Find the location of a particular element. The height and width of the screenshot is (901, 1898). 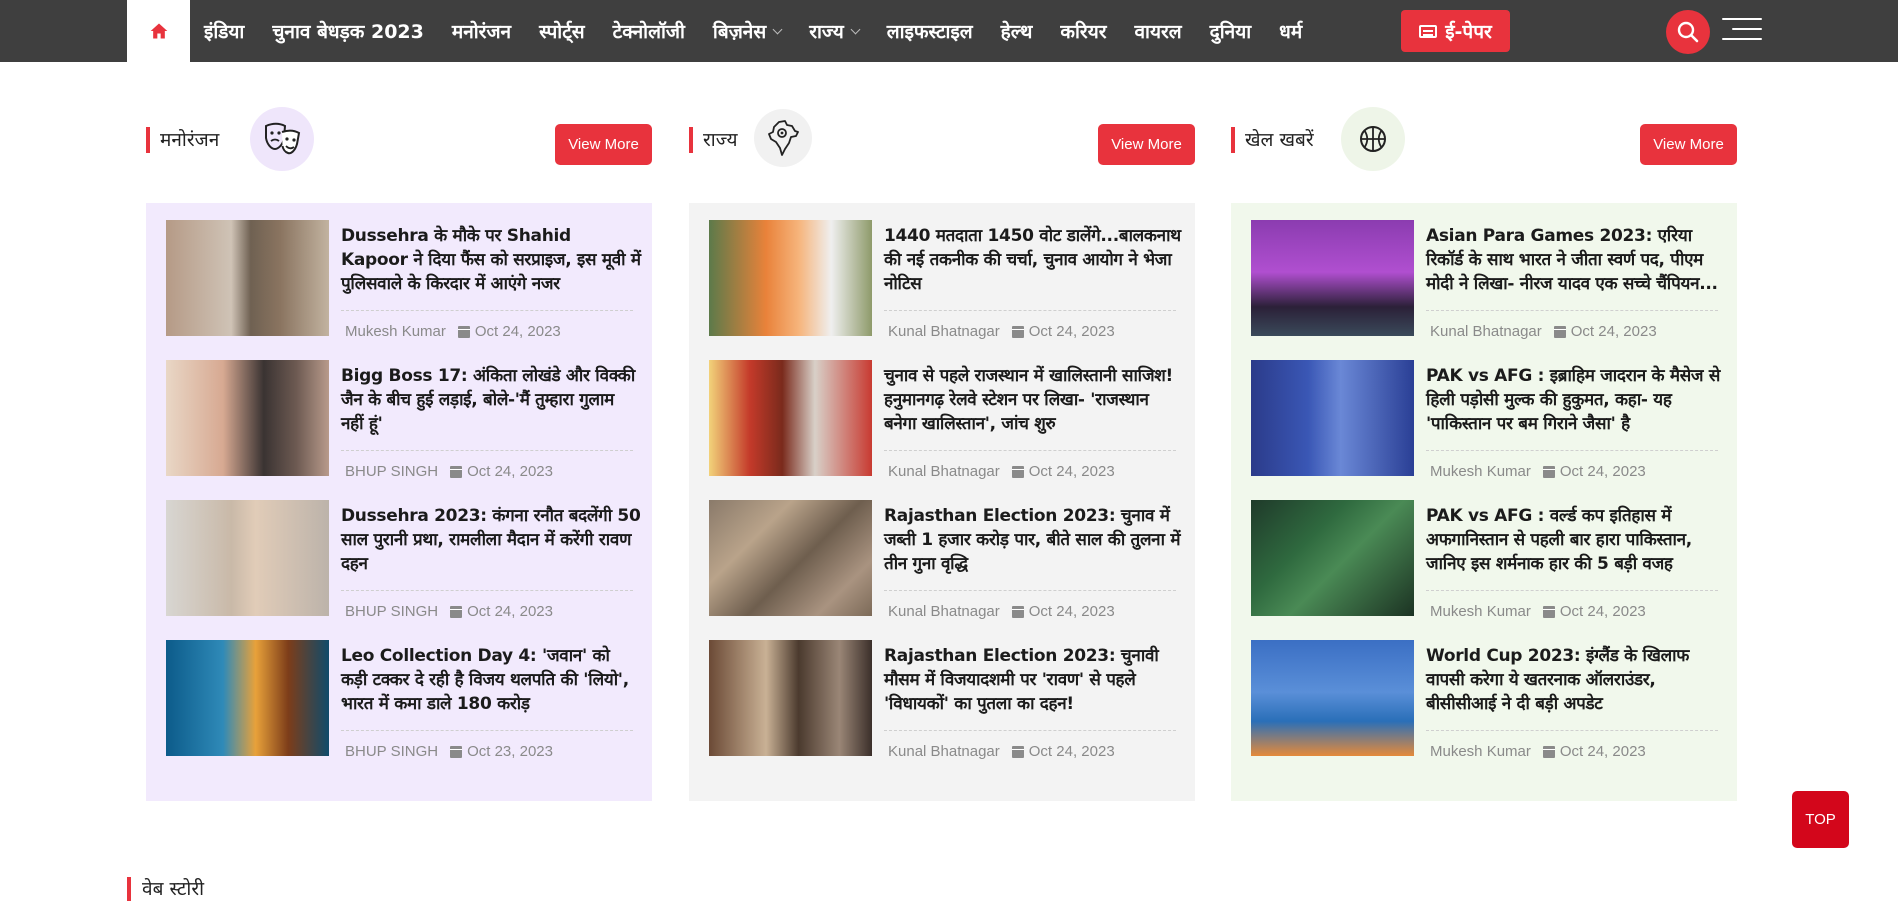

nav-item-label: धर्म is located at coordinates (1291, 32).